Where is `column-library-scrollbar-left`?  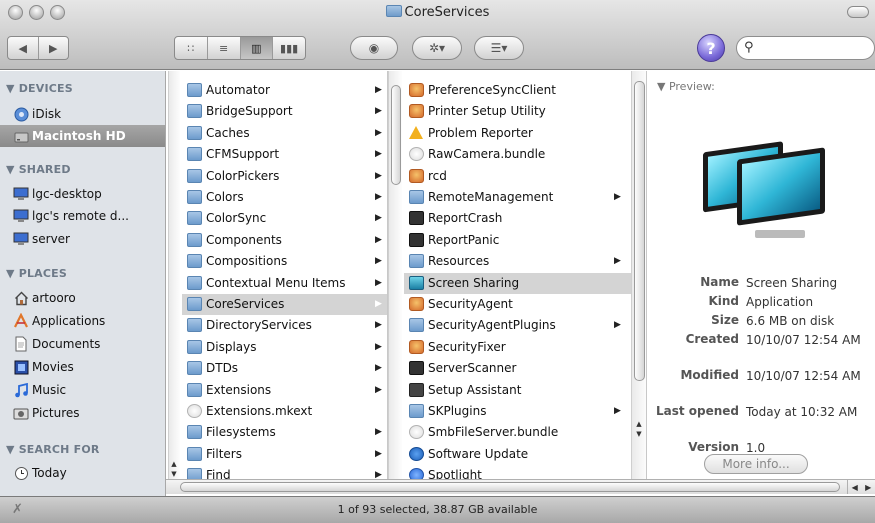 column-library-scrollbar-left is located at coordinates (174, 275).